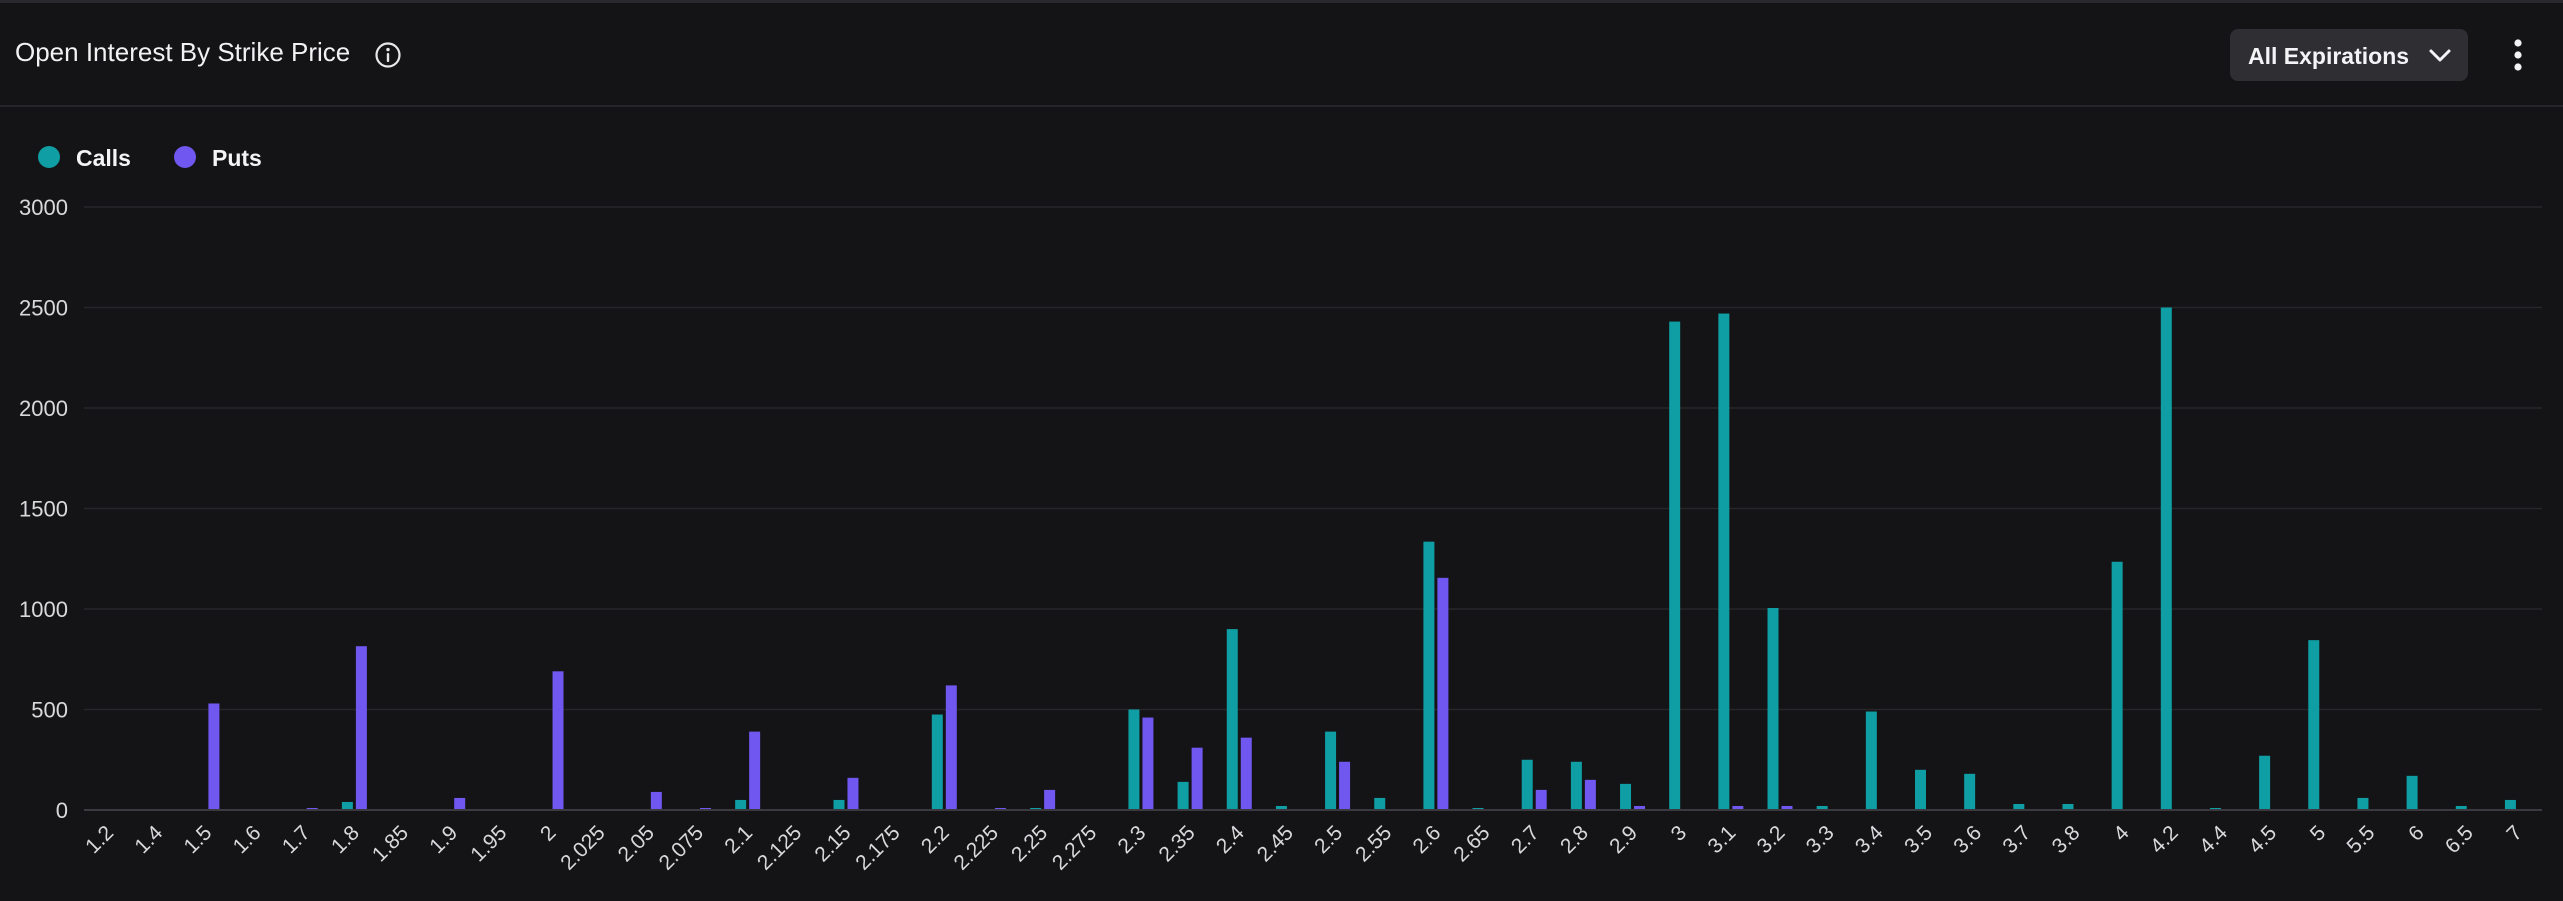 This screenshot has height=901, width=2563. What do you see at coordinates (1029, 843) in the screenshot?
I see `x-tick-label: 2.25` at bounding box center [1029, 843].